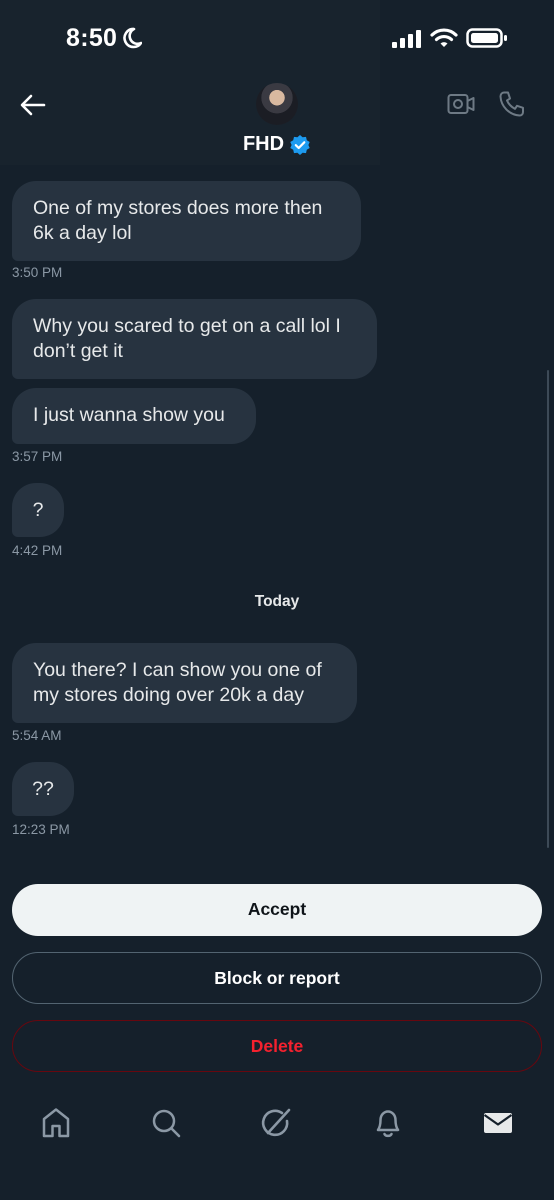 The image size is (554, 1200). What do you see at coordinates (92, 38) in the screenshot?
I see `status-time: 8:50` at bounding box center [92, 38].